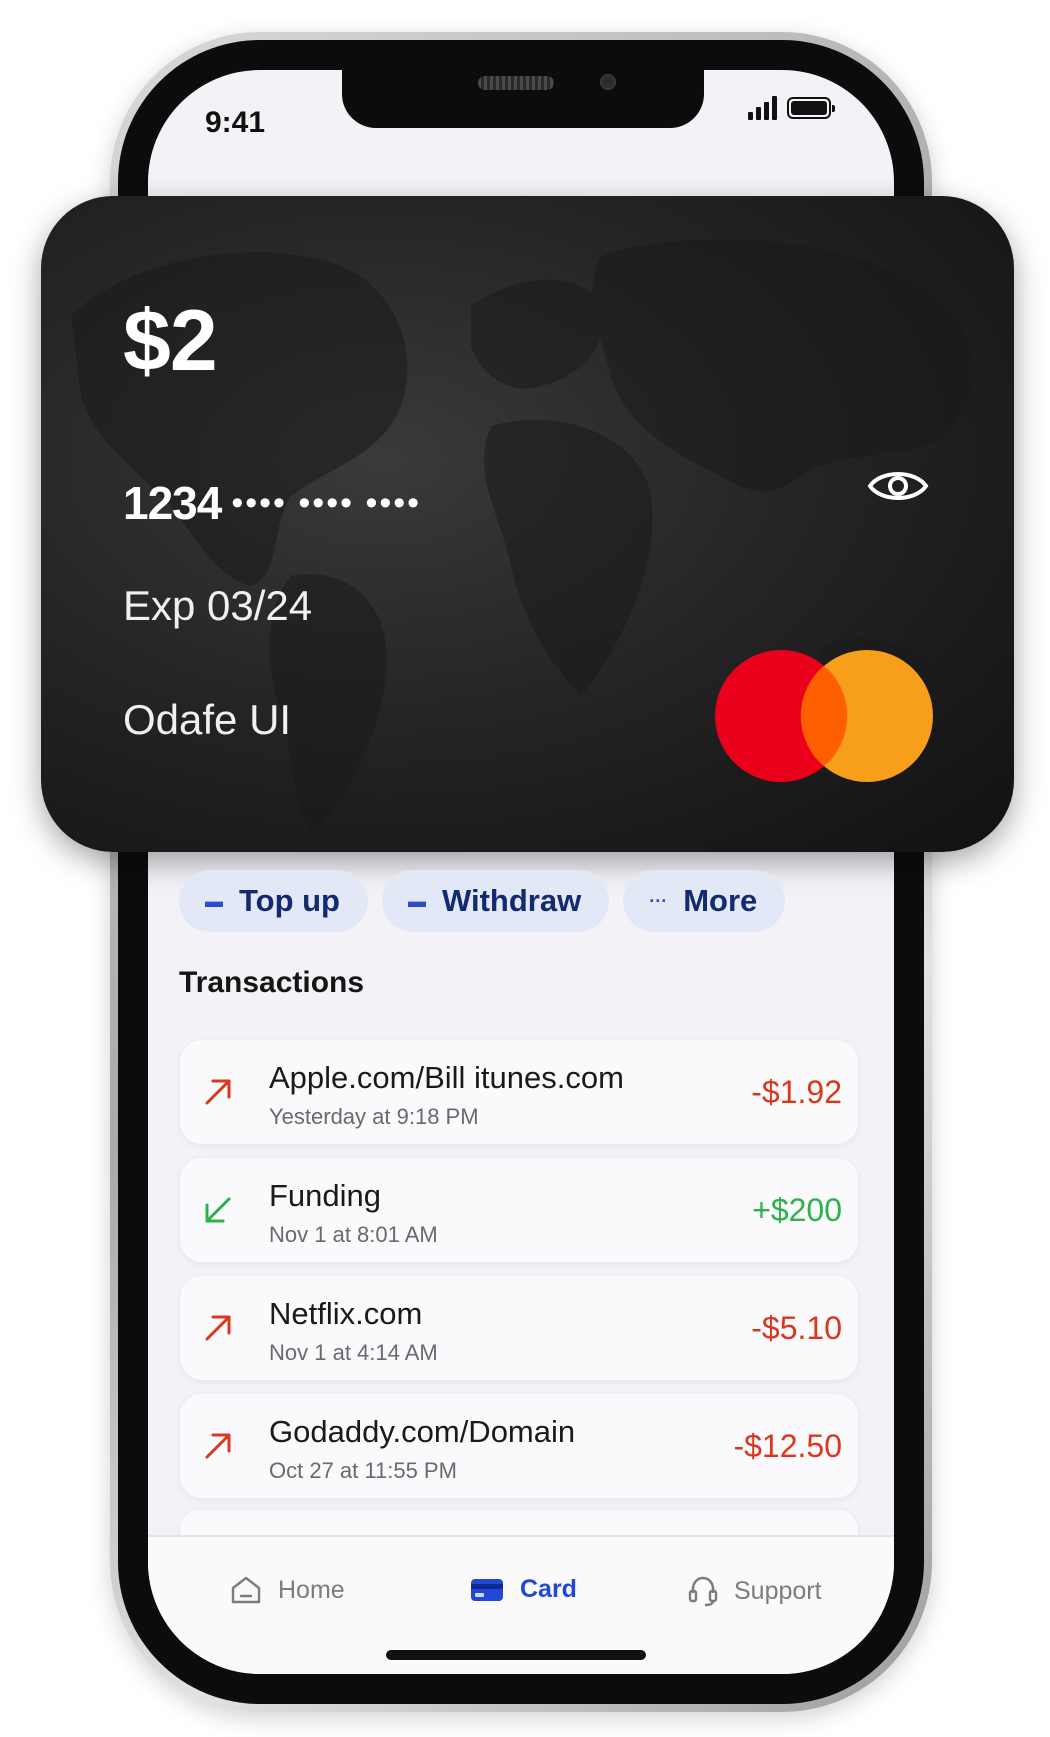  I want to click on transaction-date: Yesterday at 9:18 PM, so click(374, 1116).